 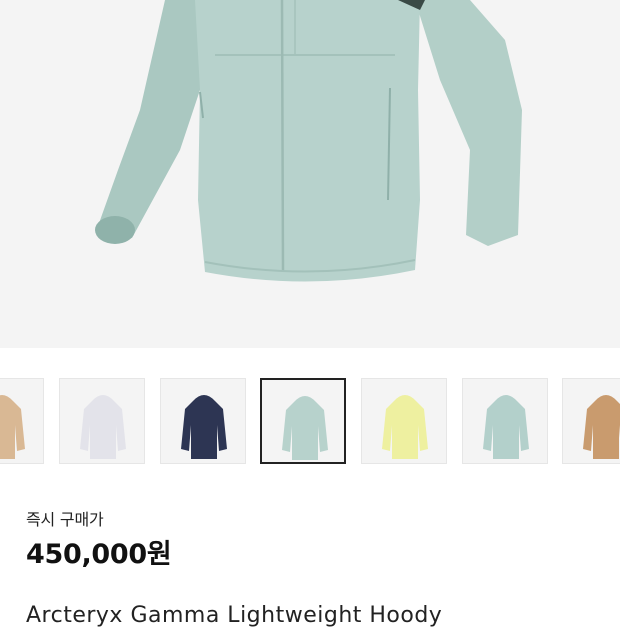 I want to click on thumbnail-4-selected, so click(x=303, y=421).